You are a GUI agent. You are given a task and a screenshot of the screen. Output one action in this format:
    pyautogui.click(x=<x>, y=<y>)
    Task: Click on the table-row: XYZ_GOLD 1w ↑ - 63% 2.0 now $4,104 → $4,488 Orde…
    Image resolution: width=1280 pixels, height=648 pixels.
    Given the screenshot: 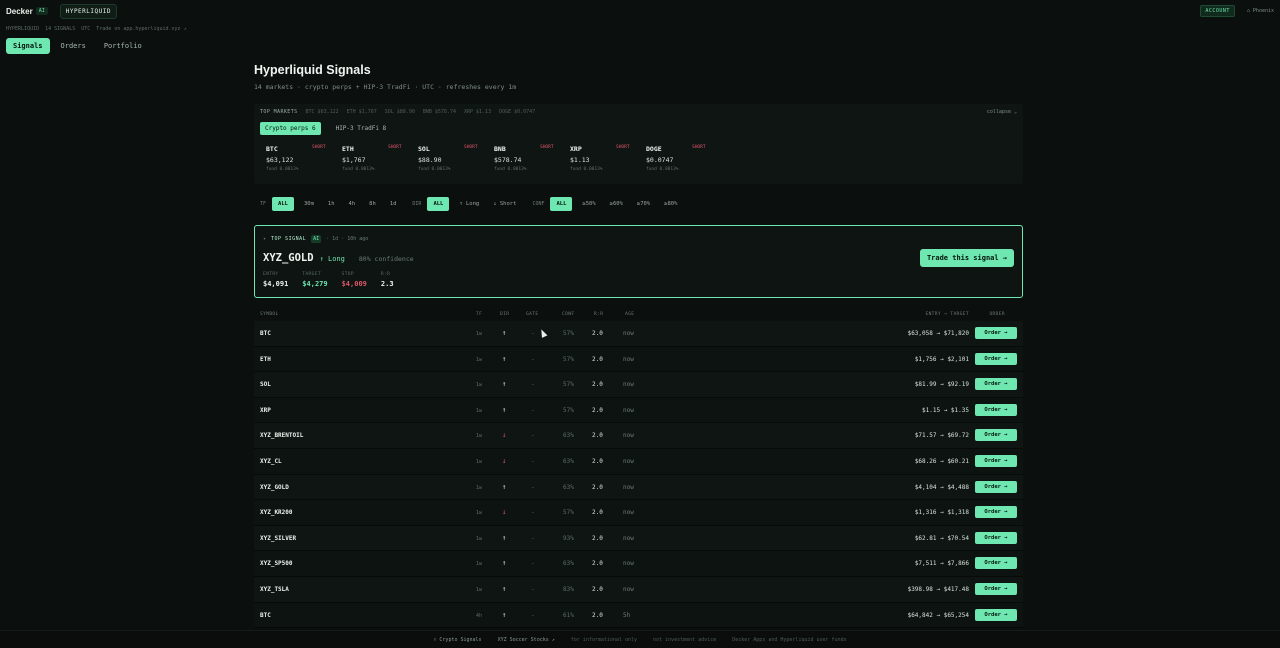 What is the action you would take?
    pyautogui.click(x=638, y=487)
    